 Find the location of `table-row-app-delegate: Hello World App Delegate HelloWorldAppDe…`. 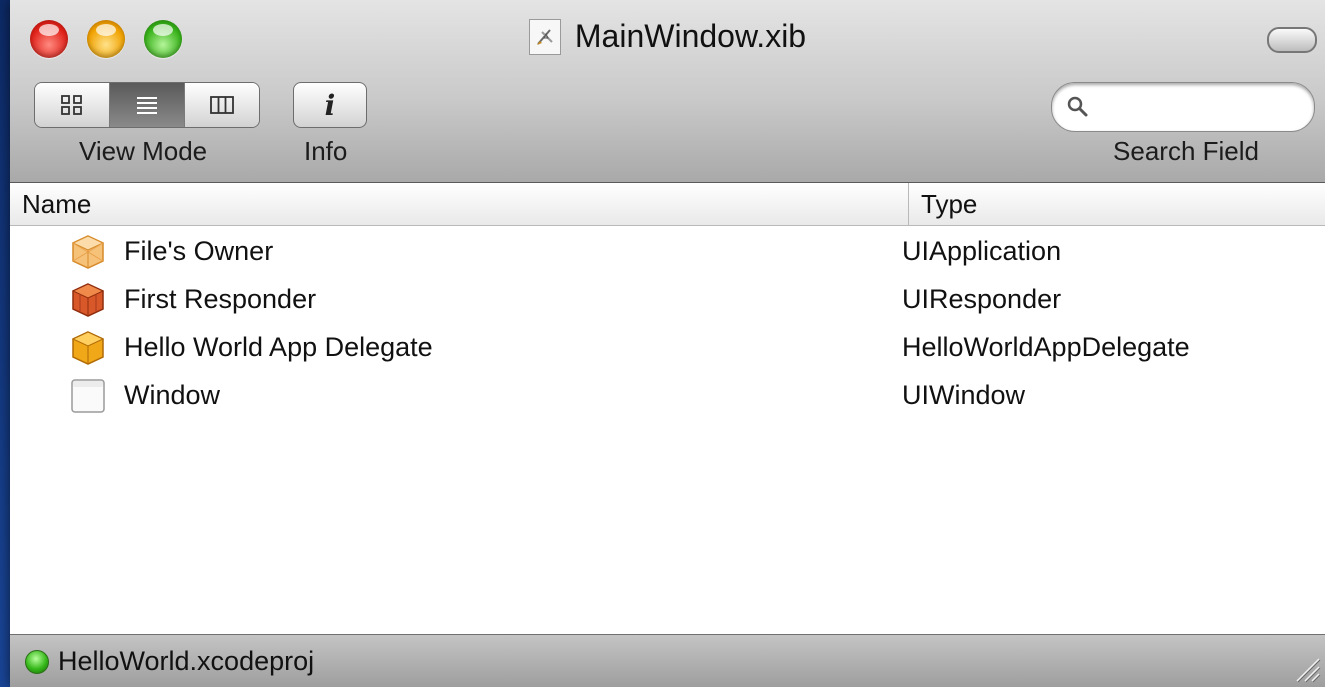

table-row-app-delegate: Hello World App Delegate HelloWorldAppDe… is located at coordinates (667, 347).